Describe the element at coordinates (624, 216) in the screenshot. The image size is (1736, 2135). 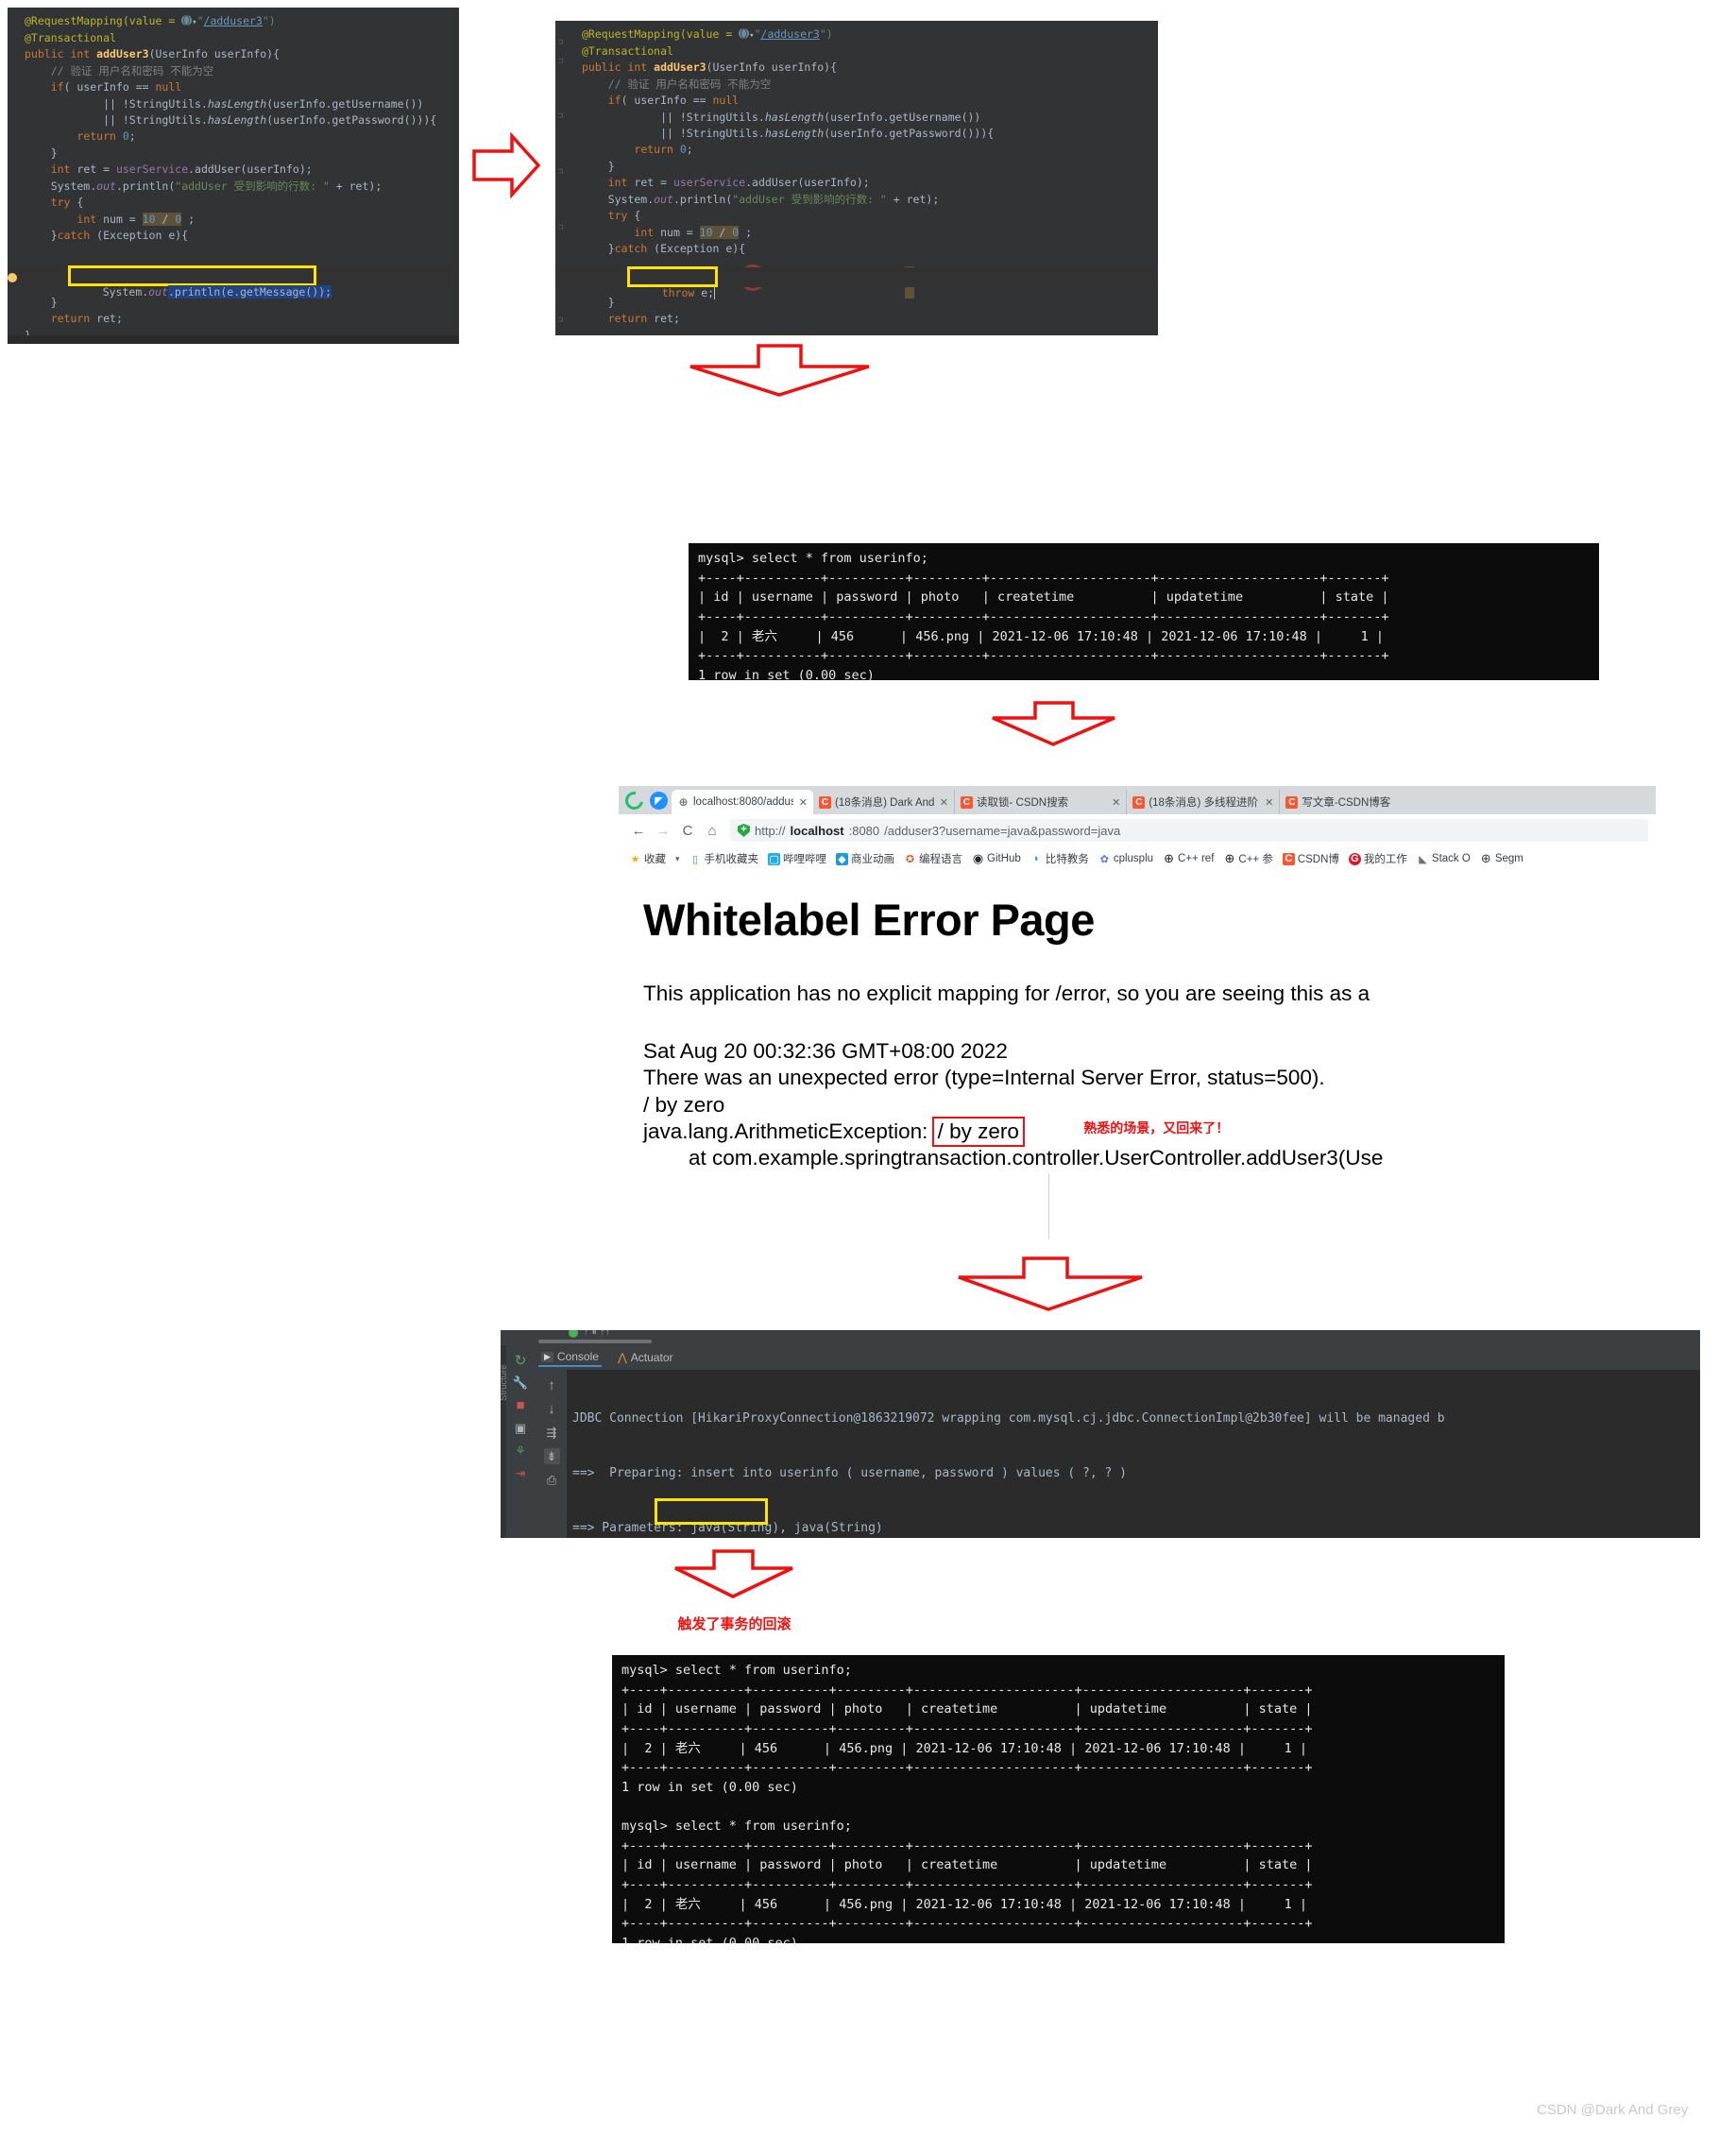
I see `code-line: try {` at that location.